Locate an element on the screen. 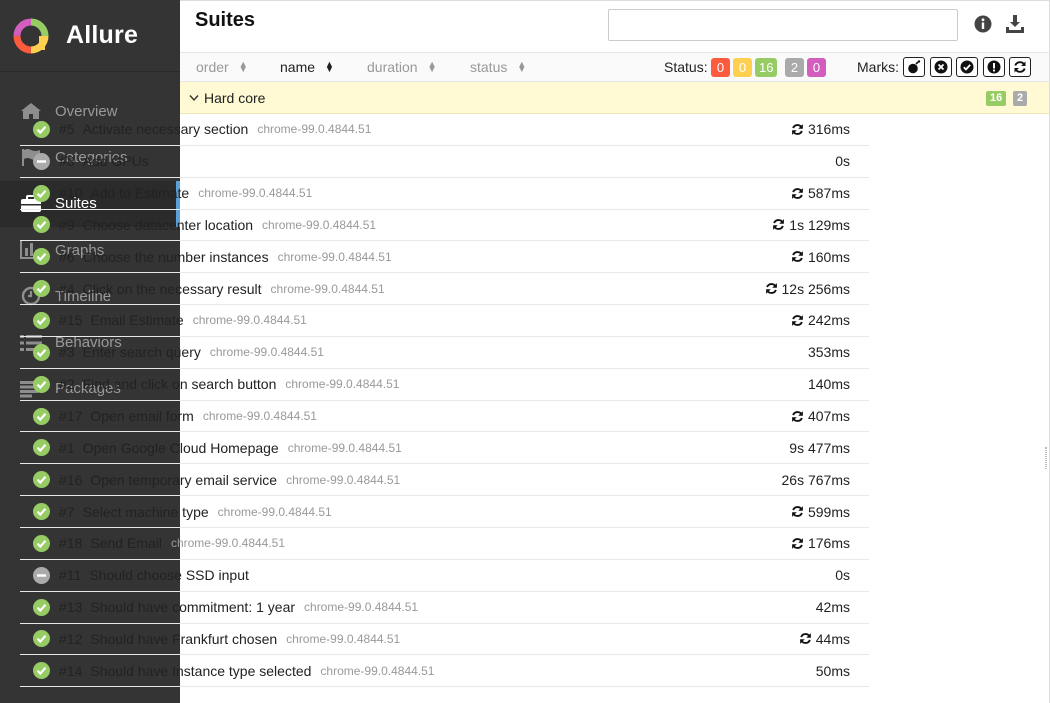 The height and width of the screenshot is (703, 1050). bomb-icon is located at coordinates (914, 67).